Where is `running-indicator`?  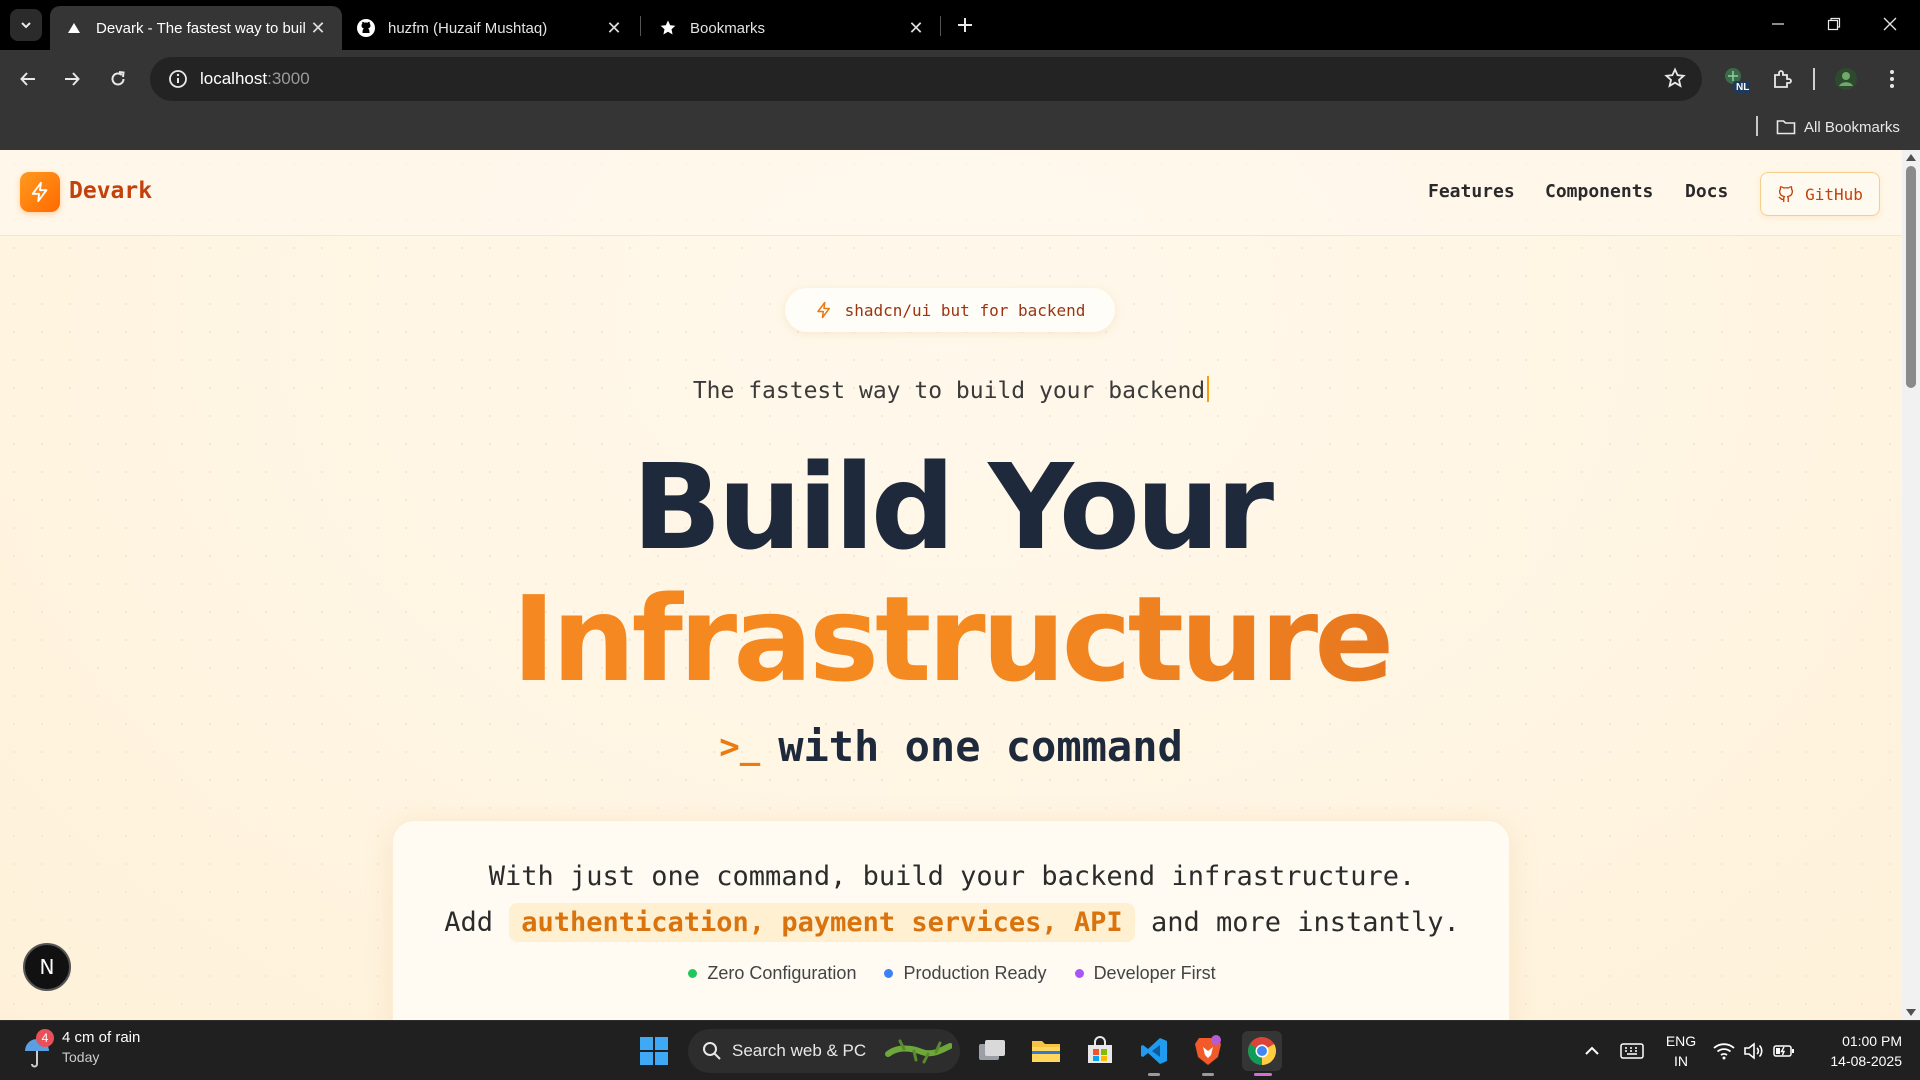 running-indicator is located at coordinates (1154, 1074).